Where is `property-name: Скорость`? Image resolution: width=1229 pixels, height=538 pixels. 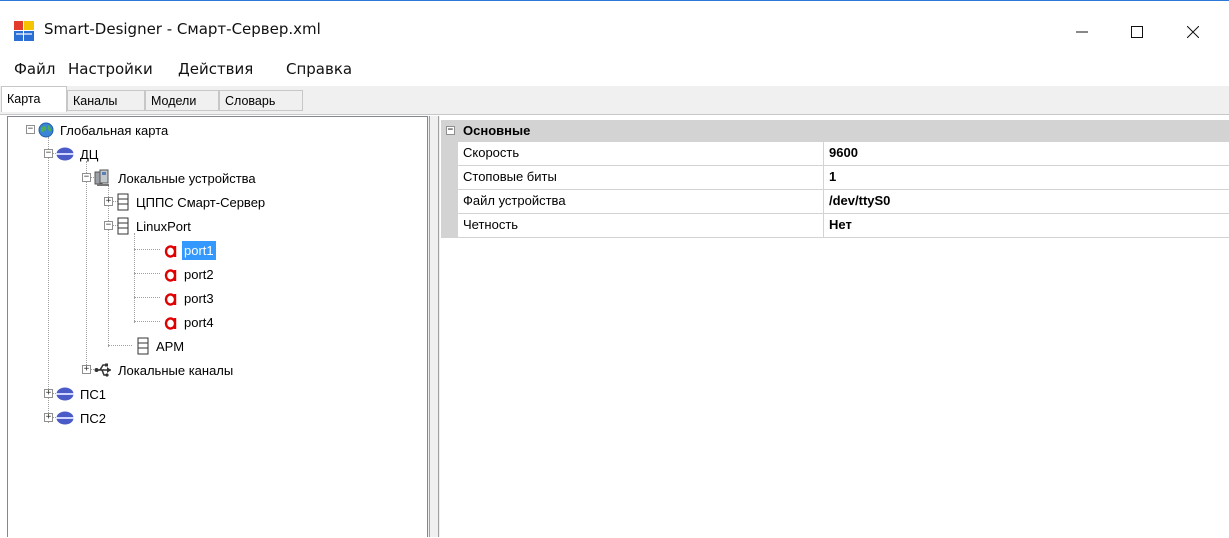 property-name: Скорость is located at coordinates (491, 152).